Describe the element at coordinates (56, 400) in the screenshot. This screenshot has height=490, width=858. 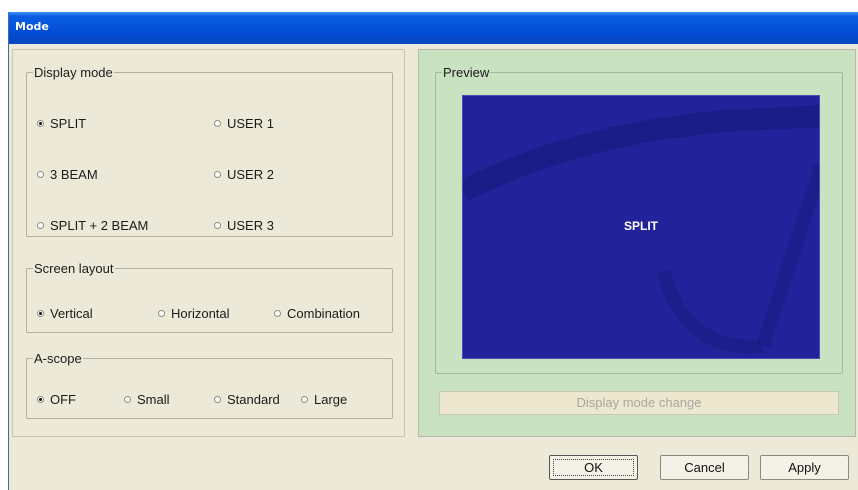
I see `radio-off: OFF` at that location.